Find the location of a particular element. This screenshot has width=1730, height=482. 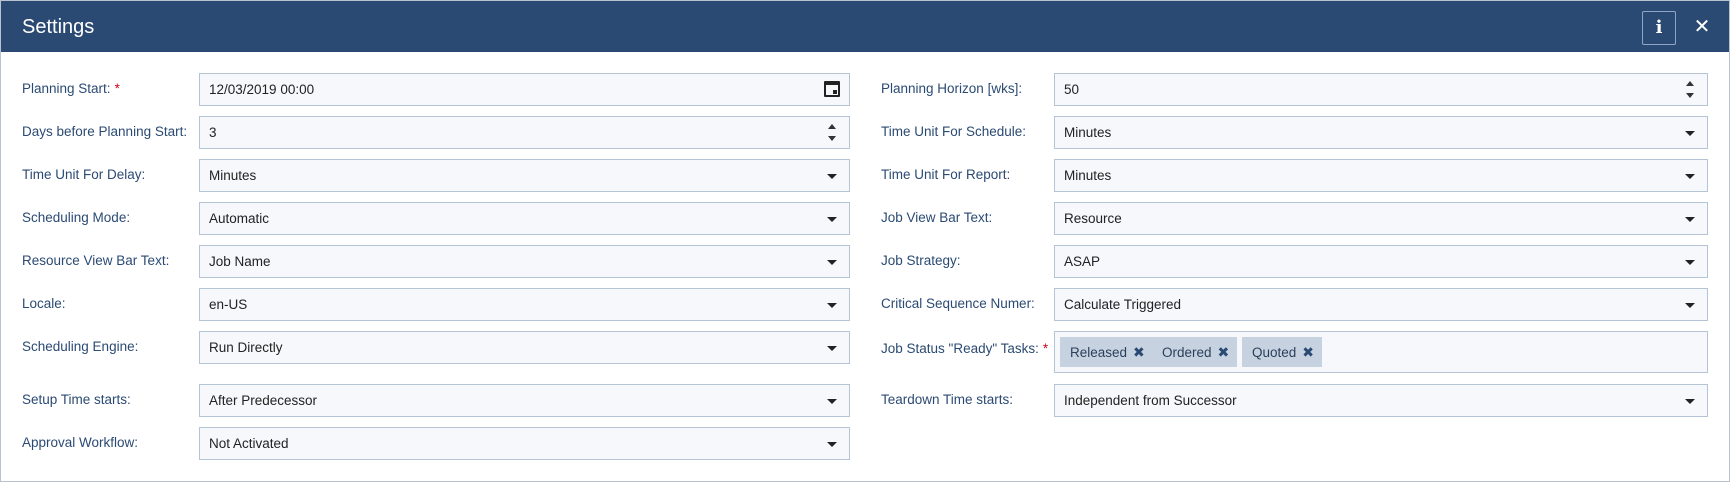

time-unit-schedule-select: Minutes is located at coordinates (1381, 132).